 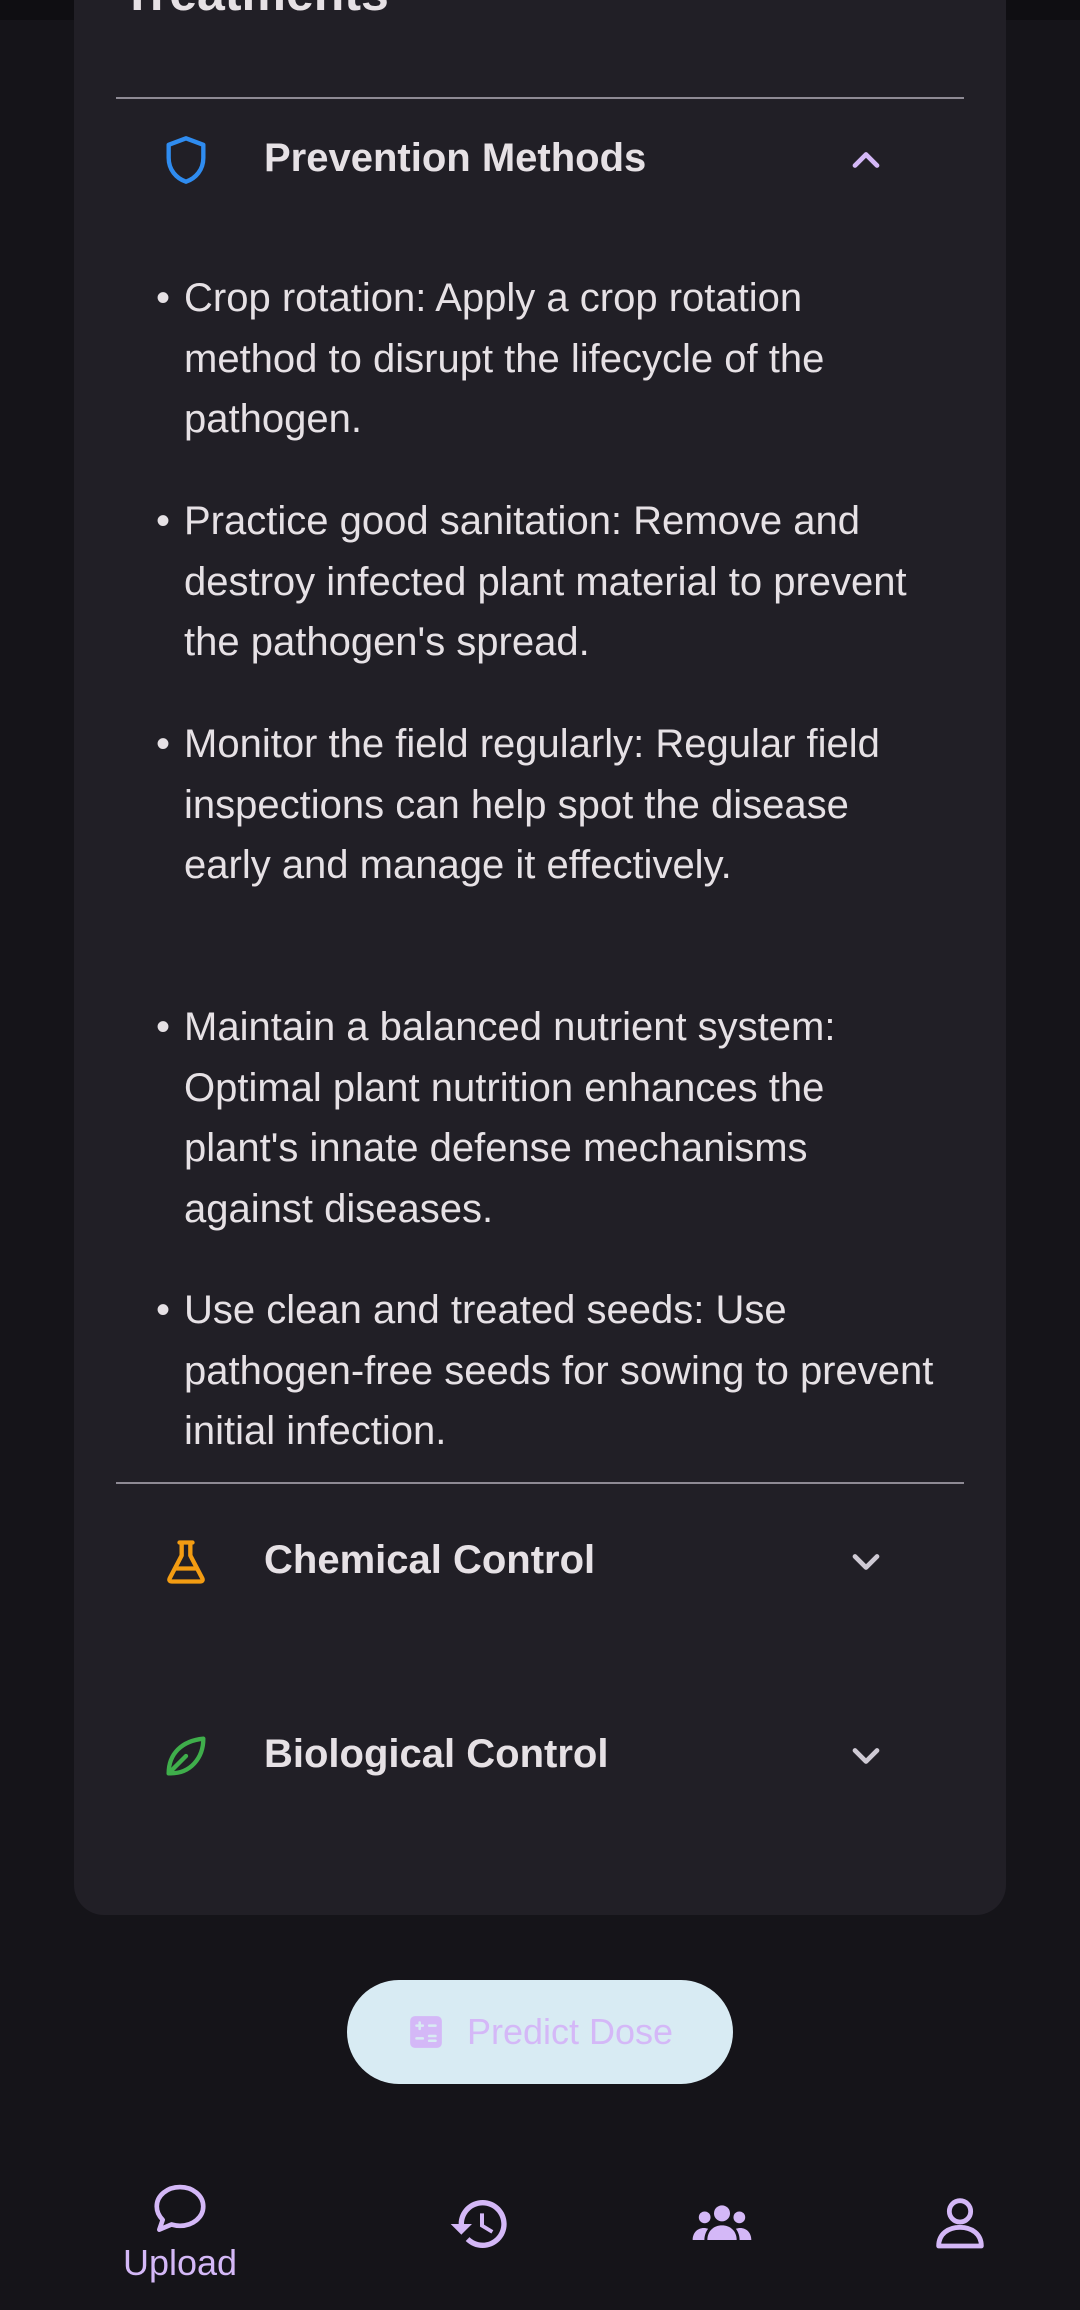 I want to click on profile-icon, so click(x=960, y=2223).